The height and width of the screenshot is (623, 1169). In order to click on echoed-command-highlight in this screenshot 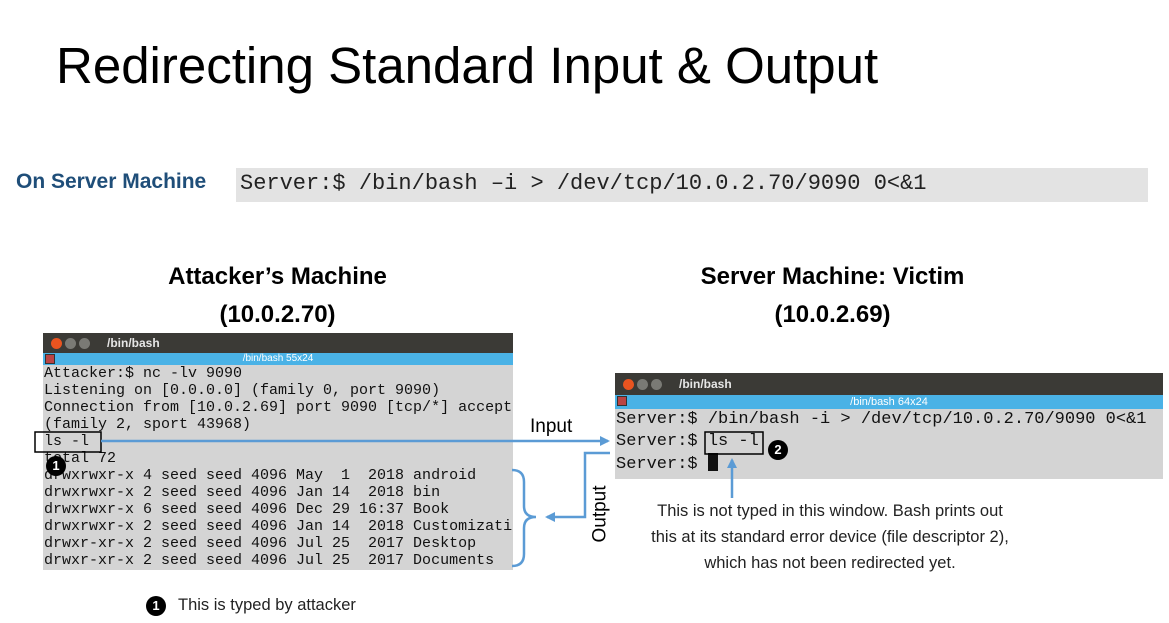, I will do `click(734, 443)`.